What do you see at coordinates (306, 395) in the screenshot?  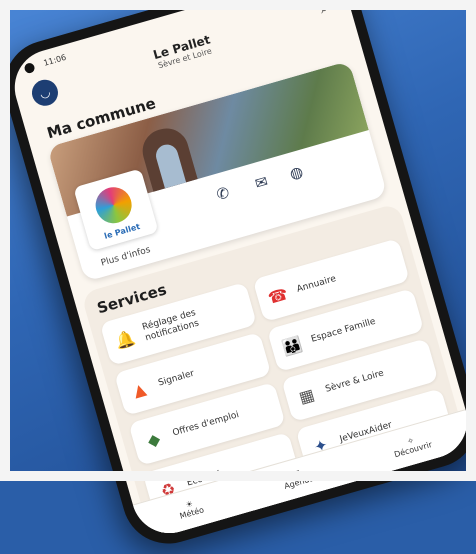 I see `map-icon: ▦` at bounding box center [306, 395].